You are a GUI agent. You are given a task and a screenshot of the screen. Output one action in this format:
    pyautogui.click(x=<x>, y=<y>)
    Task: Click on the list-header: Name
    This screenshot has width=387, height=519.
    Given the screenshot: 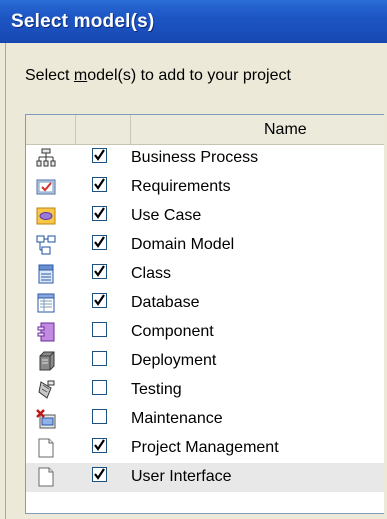 What is the action you would take?
    pyautogui.click(x=205, y=130)
    